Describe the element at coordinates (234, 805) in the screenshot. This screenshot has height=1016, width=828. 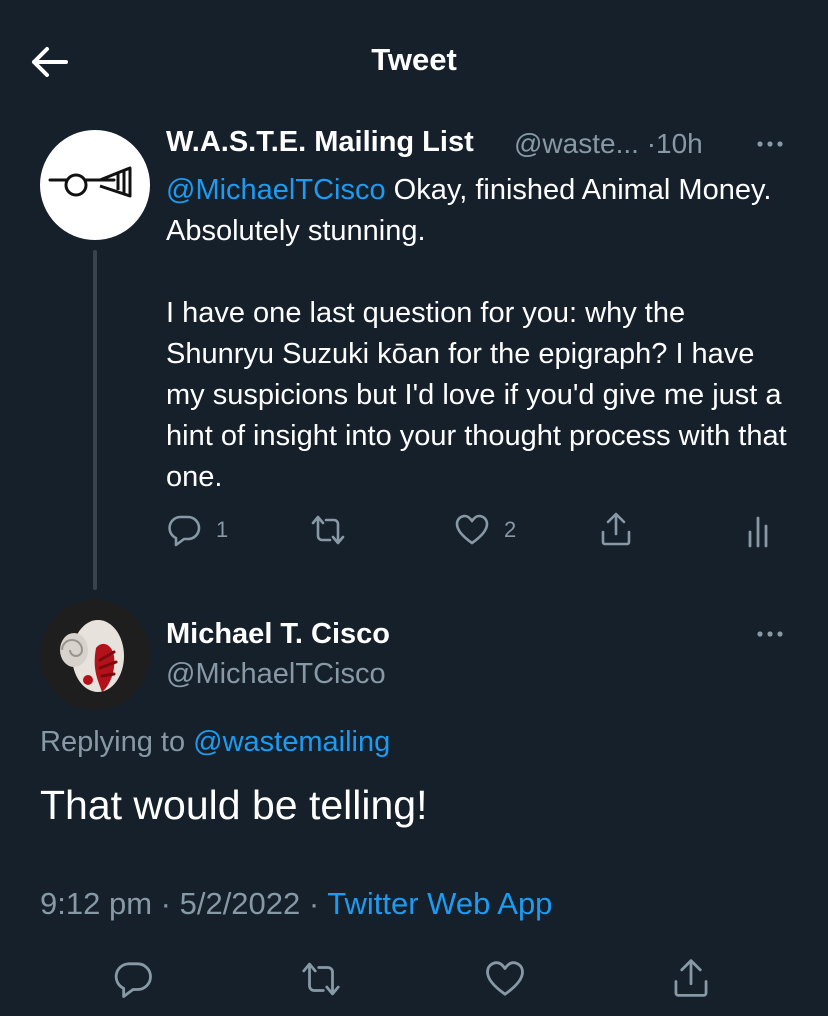
I see `tweet-text: That would be telling!` at that location.